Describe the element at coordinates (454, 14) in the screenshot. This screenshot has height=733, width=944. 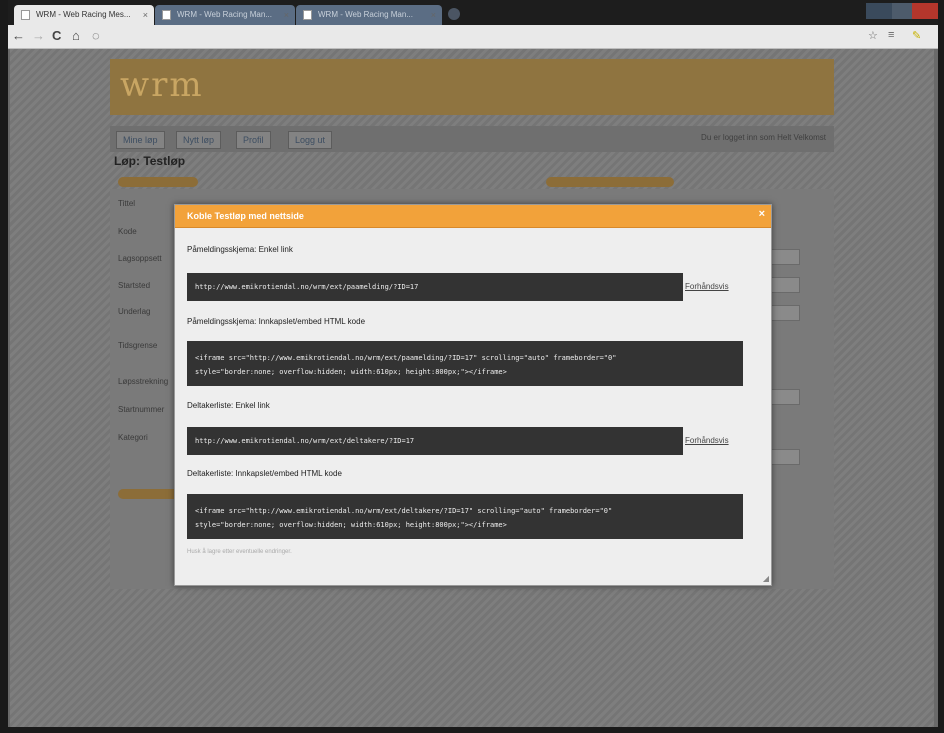
I see `new-tab-button` at that location.